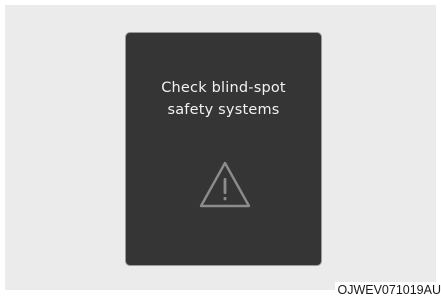  What do you see at coordinates (223, 110) in the screenshot?
I see `warning-message-line-2: safety systems` at bounding box center [223, 110].